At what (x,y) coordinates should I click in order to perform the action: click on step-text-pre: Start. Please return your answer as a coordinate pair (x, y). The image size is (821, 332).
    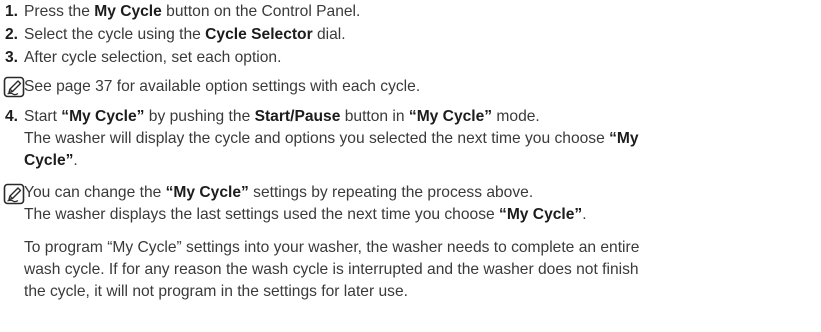
    Looking at the image, I should click on (43, 116).